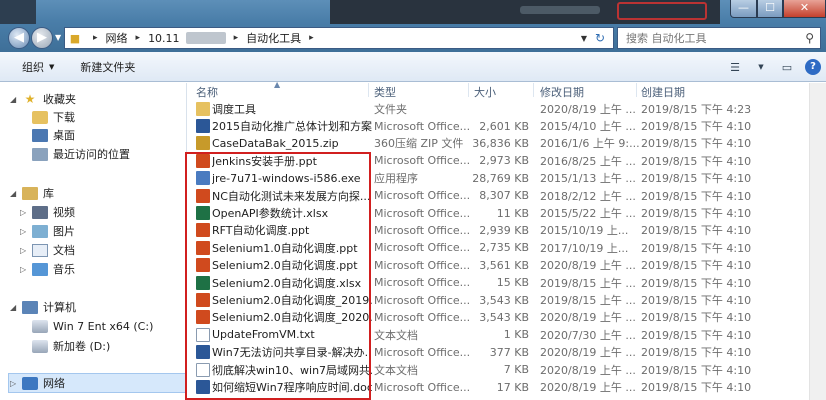 The image size is (826, 400). I want to click on preview-pane-button: ▭, so click(787, 67).